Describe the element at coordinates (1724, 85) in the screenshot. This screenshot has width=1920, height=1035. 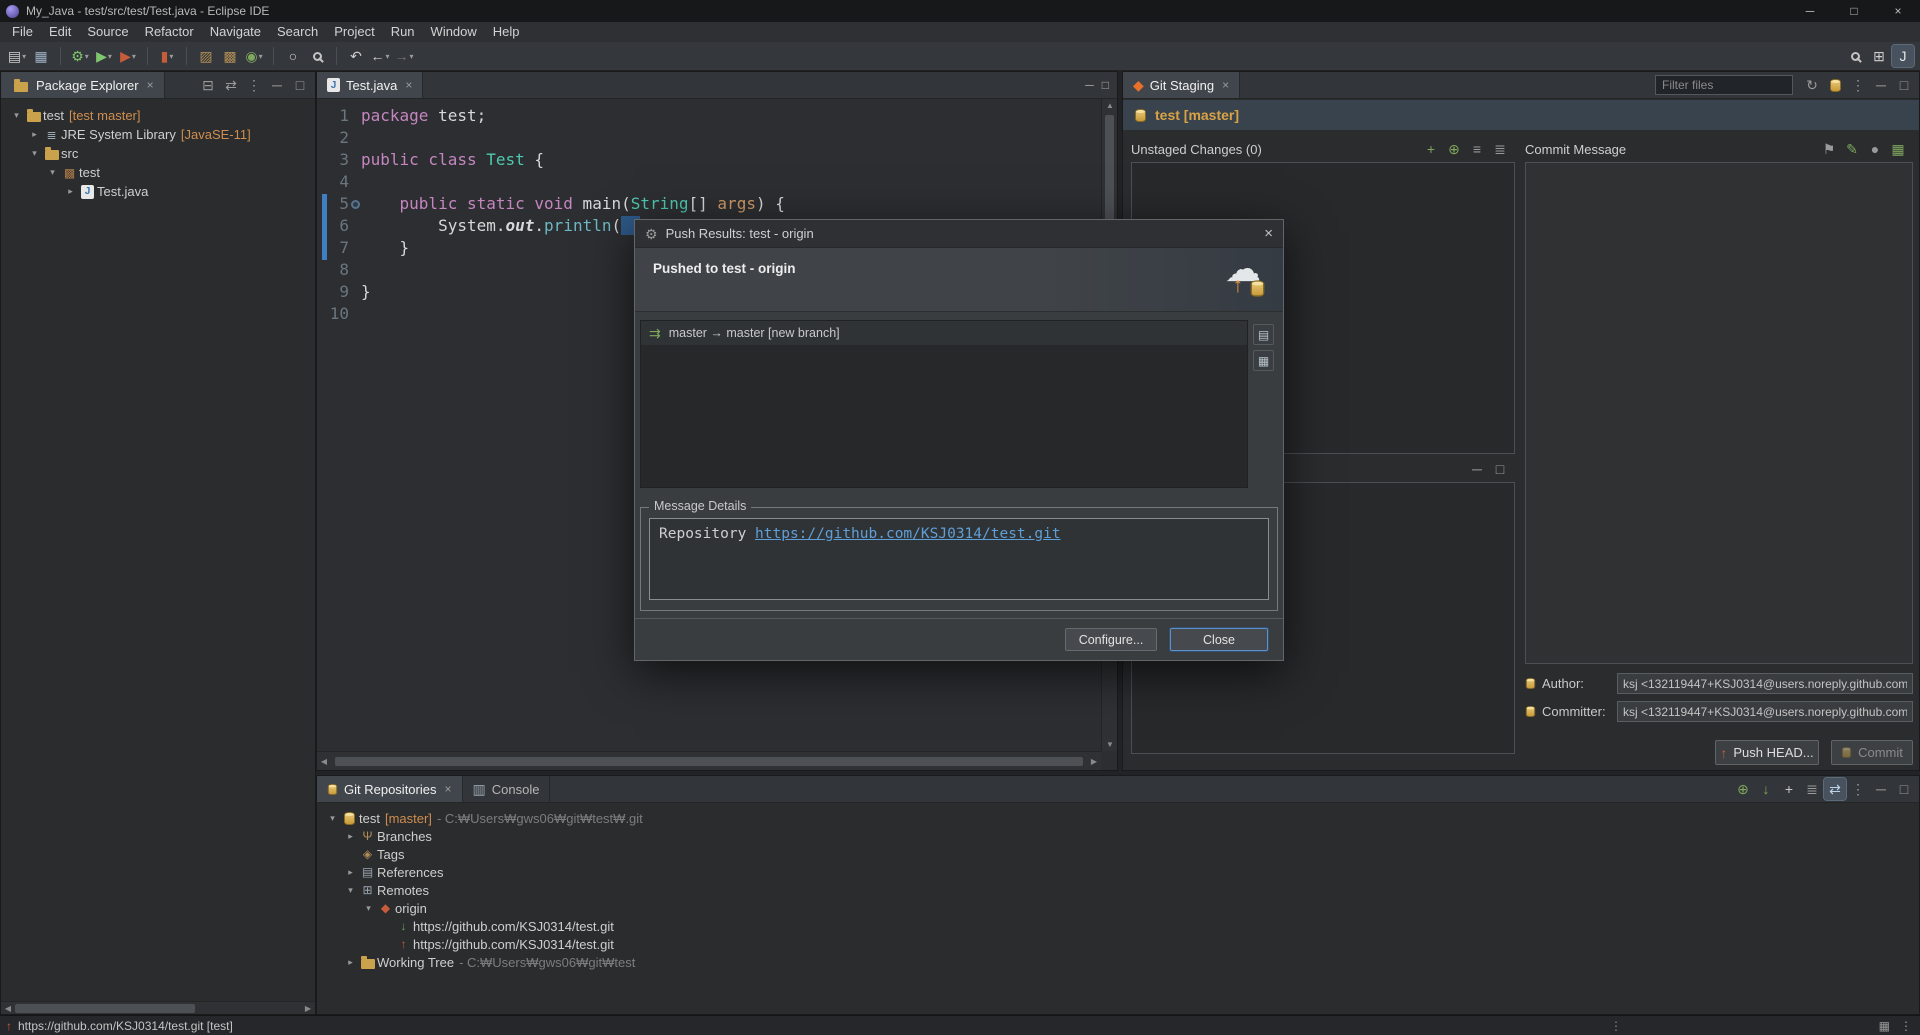
I see `filter-files-input` at that location.